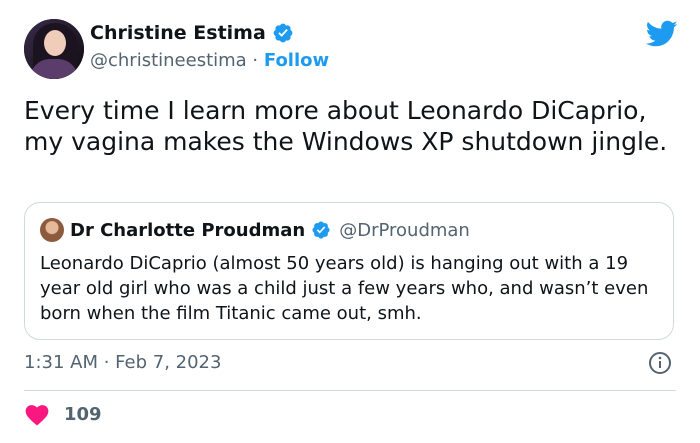  What do you see at coordinates (350, 390) in the screenshot?
I see `divider` at bounding box center [350, 390].